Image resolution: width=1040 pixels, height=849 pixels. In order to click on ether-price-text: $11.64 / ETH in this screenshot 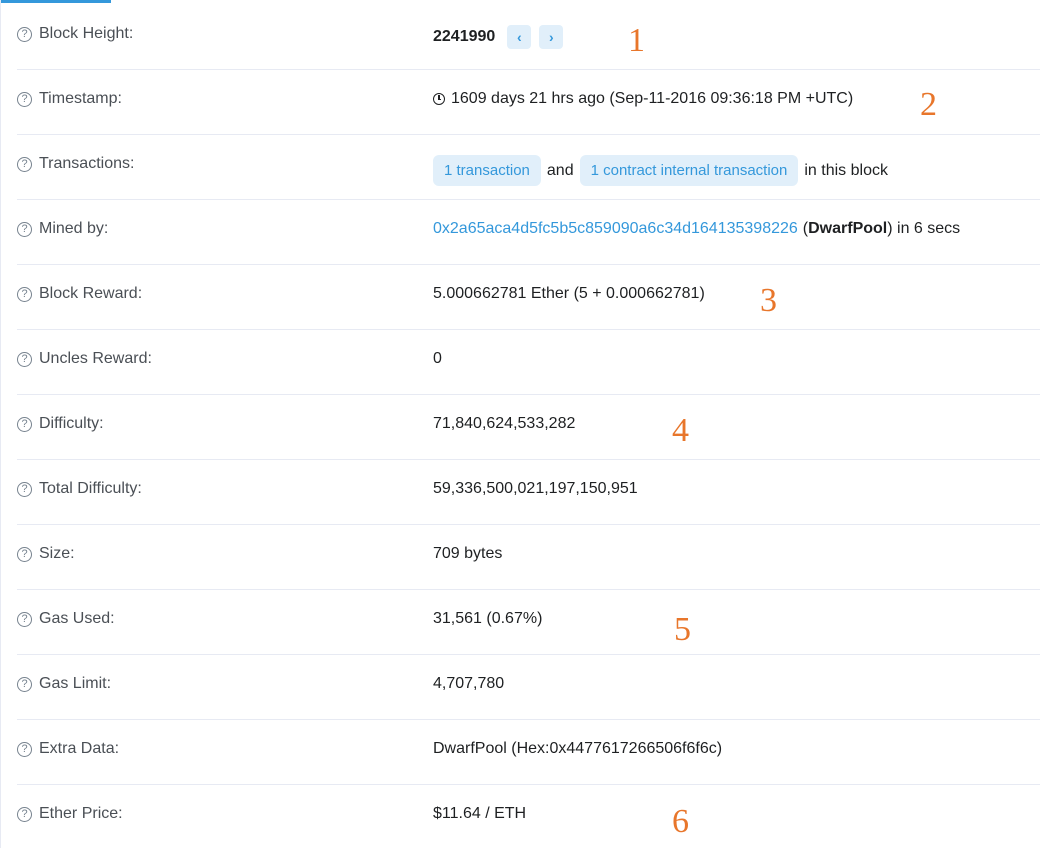, I will do `click(480, 813)`.